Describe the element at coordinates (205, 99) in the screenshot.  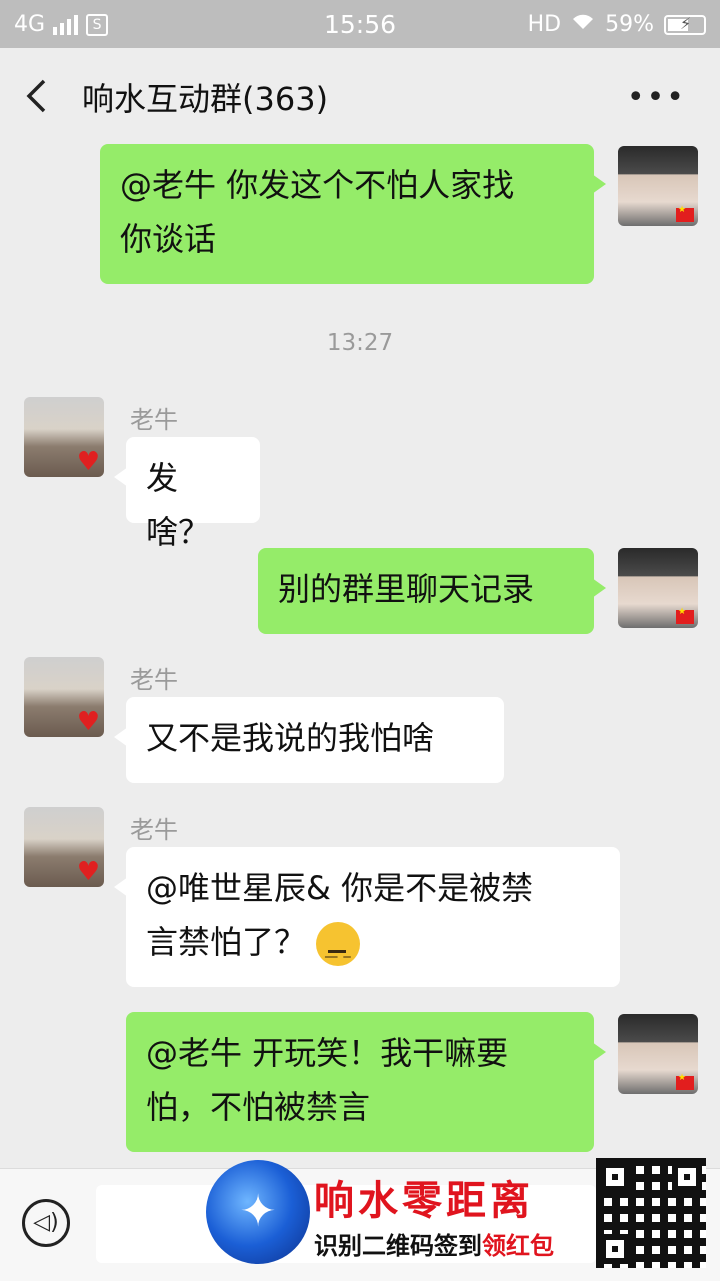
I see `chat-title: 响水互动群(363)` at that location.